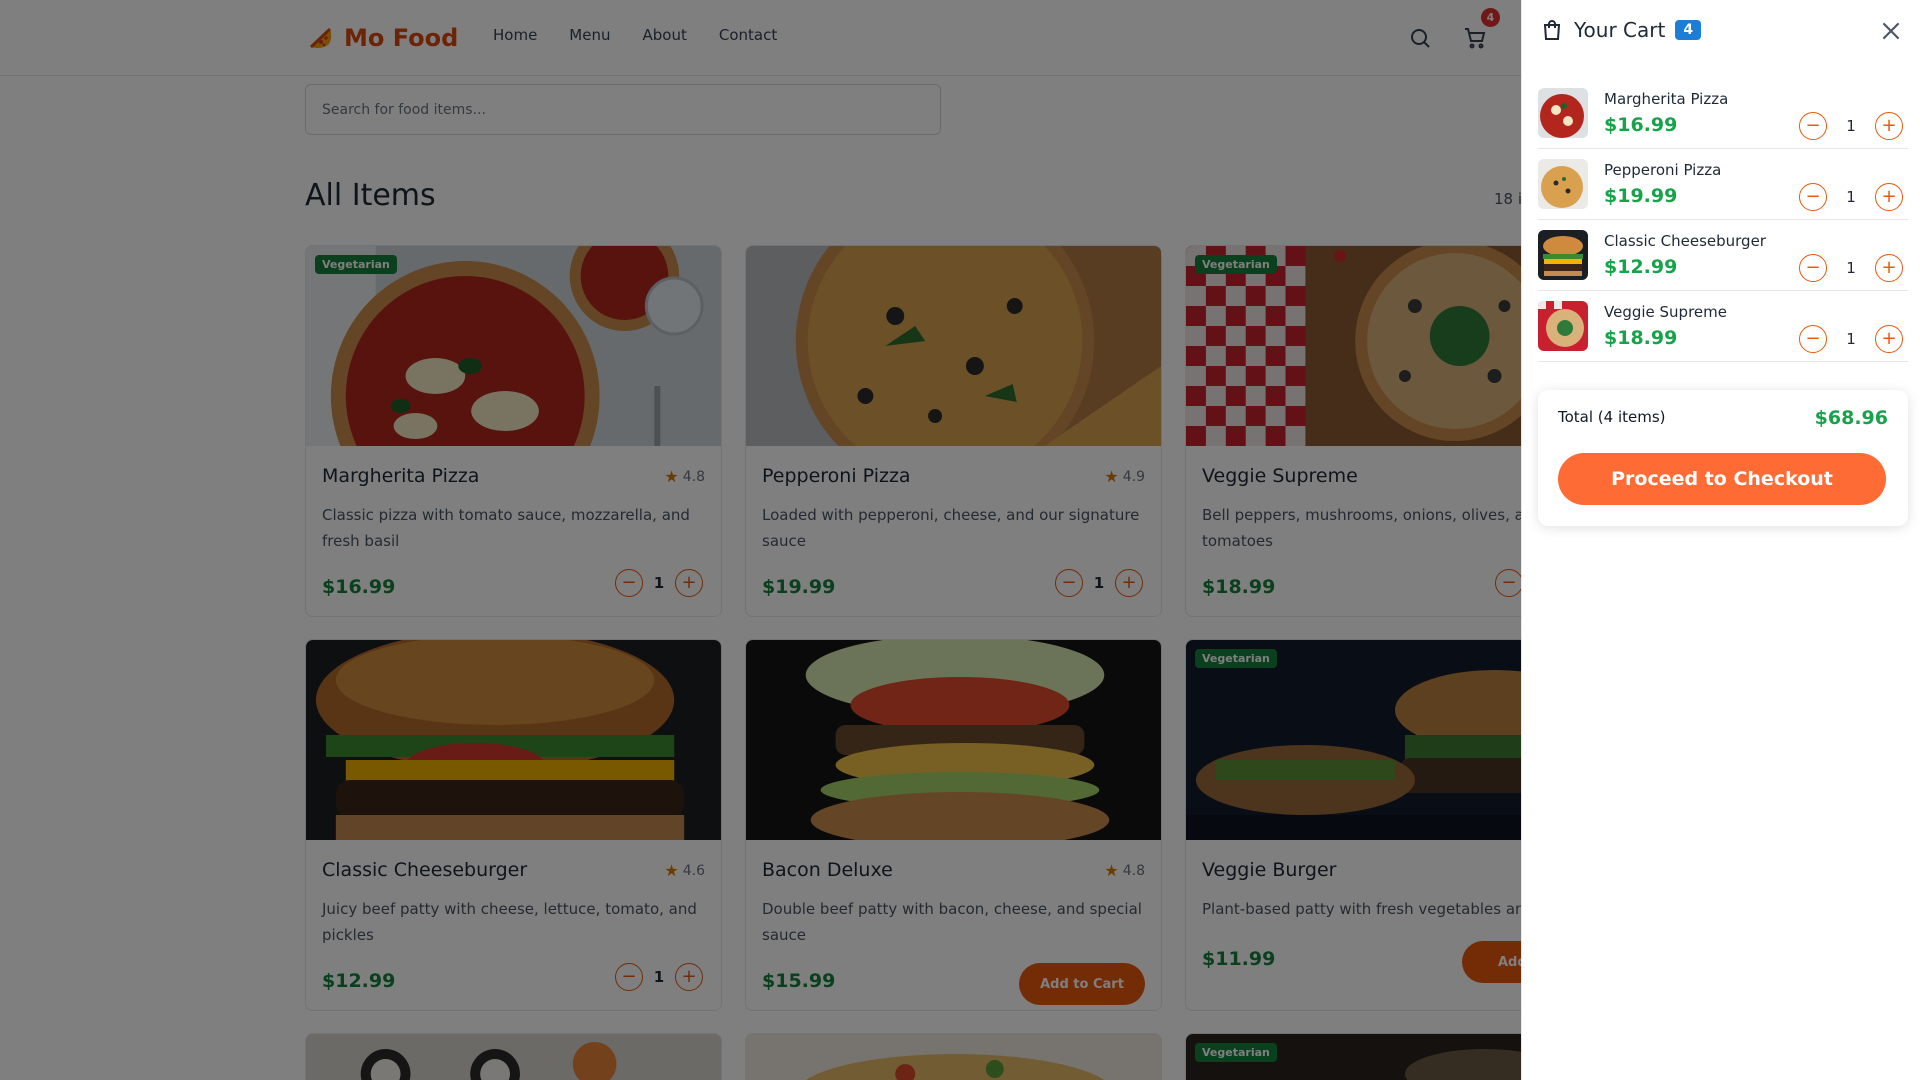 The height and width of the screenshot is (1080, 1920). Describe the element at coordinates (1685, 241) in the screenshot. I see `cart-item-name: Classic Cheeseburger` at that location.